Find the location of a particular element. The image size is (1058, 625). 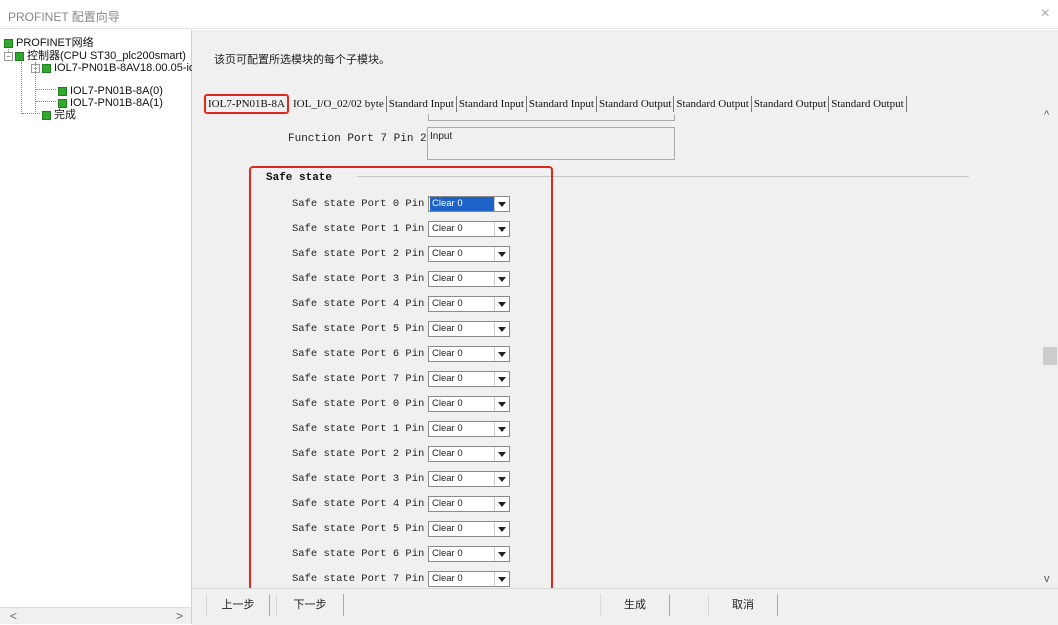

safe-state-label: Safe state Port 1 Pin 2 is located at coordinates (364, 429).